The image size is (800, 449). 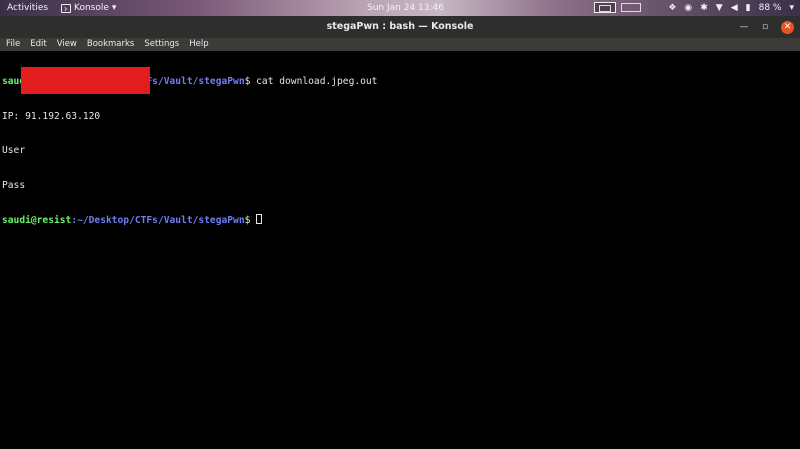 What do you see at coordinates (719, 8) in the screenshot?
I see `wifi-icon: ▼` at bounding box center [719, 8].